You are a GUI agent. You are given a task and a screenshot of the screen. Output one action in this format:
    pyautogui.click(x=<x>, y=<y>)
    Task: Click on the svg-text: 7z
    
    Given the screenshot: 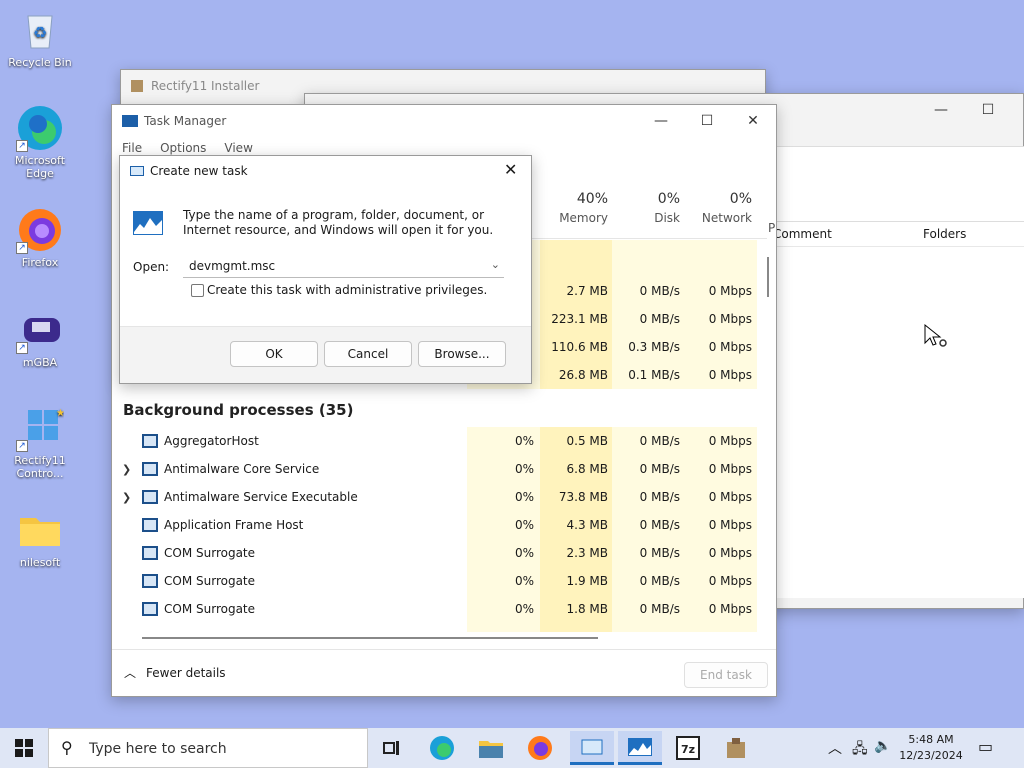 What is the action you would take?
    pyautogui.click(x=688, y=749)
    